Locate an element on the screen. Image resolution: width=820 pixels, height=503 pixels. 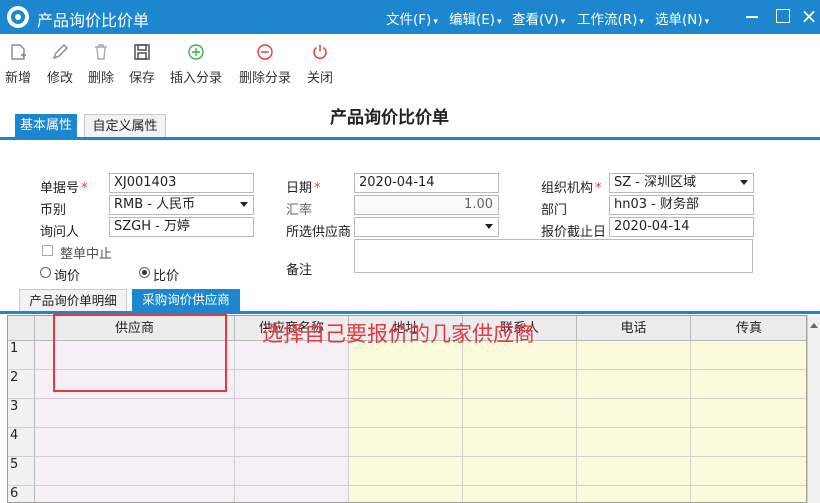
inquirer-label: 询问人 is located at coordinates (60, 232).